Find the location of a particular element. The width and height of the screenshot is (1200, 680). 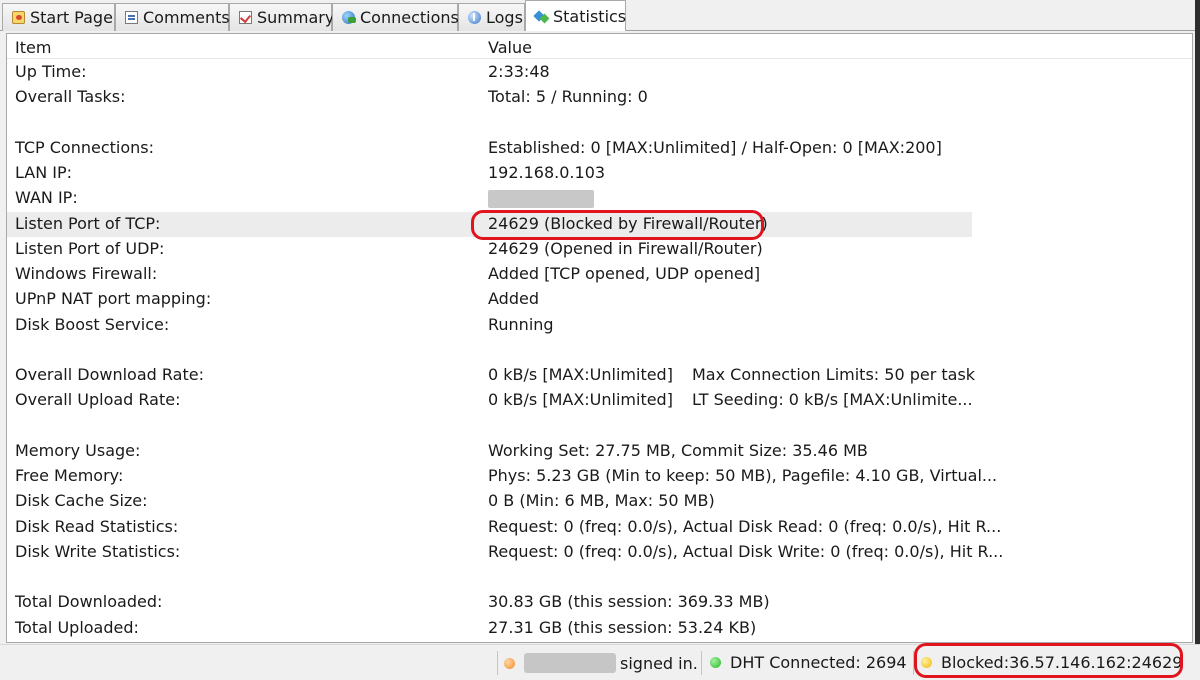

table-row: UPnP NAT port mapping: Added is located at coordinates (489, 299).